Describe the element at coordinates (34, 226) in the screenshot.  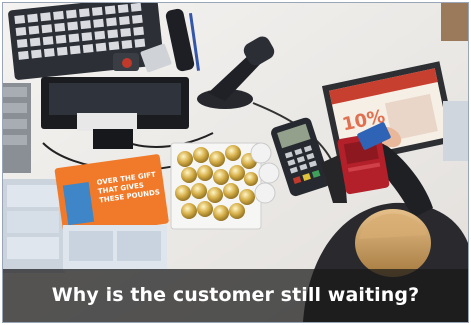
I see `gift-card-rack` at that location.